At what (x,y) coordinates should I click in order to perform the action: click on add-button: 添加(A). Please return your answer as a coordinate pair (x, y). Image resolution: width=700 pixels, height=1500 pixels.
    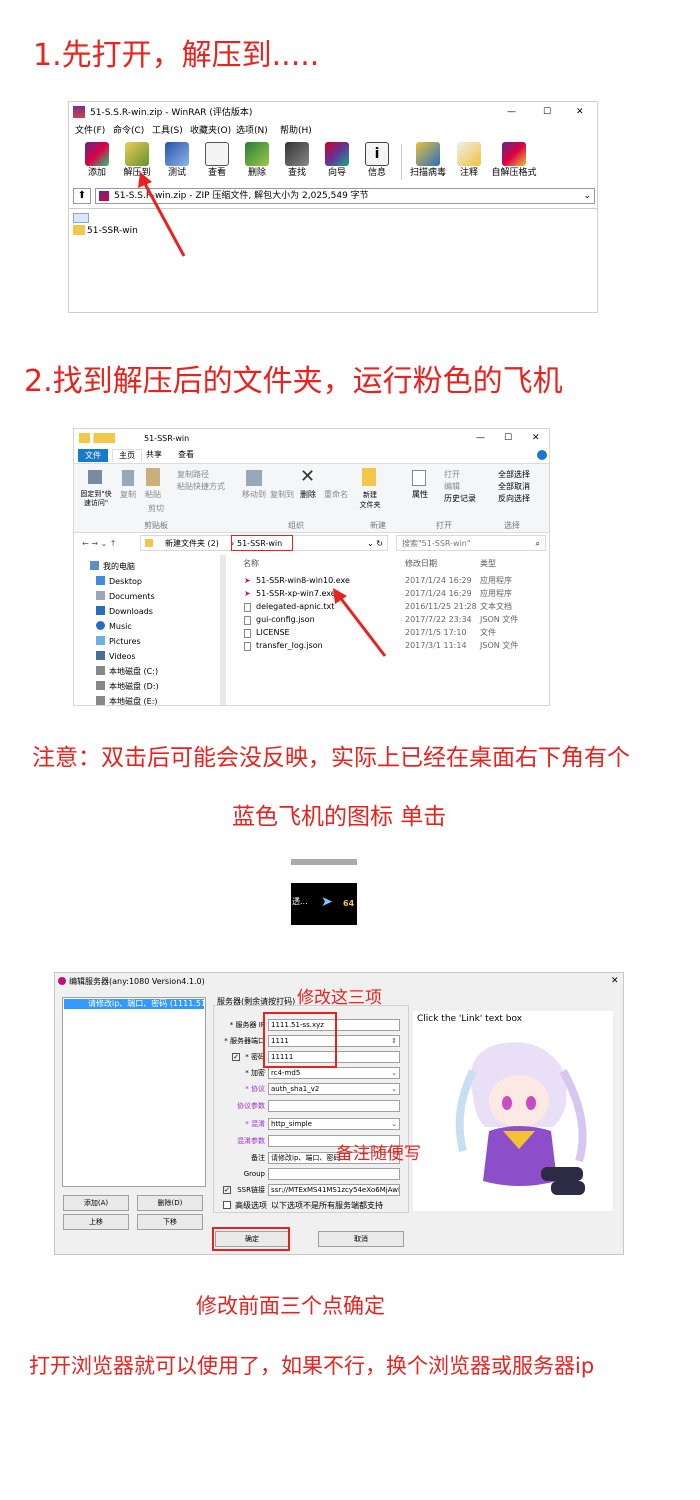
    Looking at the image, I should click on (96, 1203).